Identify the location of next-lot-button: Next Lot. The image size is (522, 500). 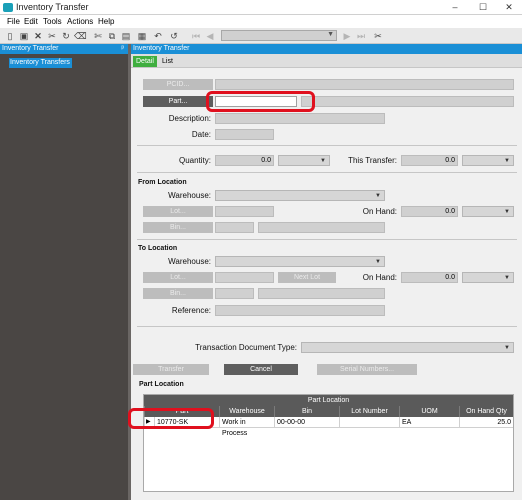
(307, 277).